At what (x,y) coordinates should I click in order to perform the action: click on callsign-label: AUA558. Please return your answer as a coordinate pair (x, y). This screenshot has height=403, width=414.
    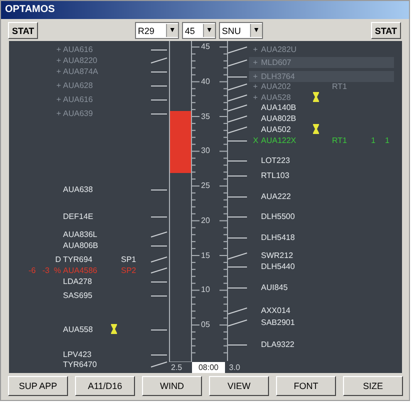
    Looking at the image, I should click on (78, 329).